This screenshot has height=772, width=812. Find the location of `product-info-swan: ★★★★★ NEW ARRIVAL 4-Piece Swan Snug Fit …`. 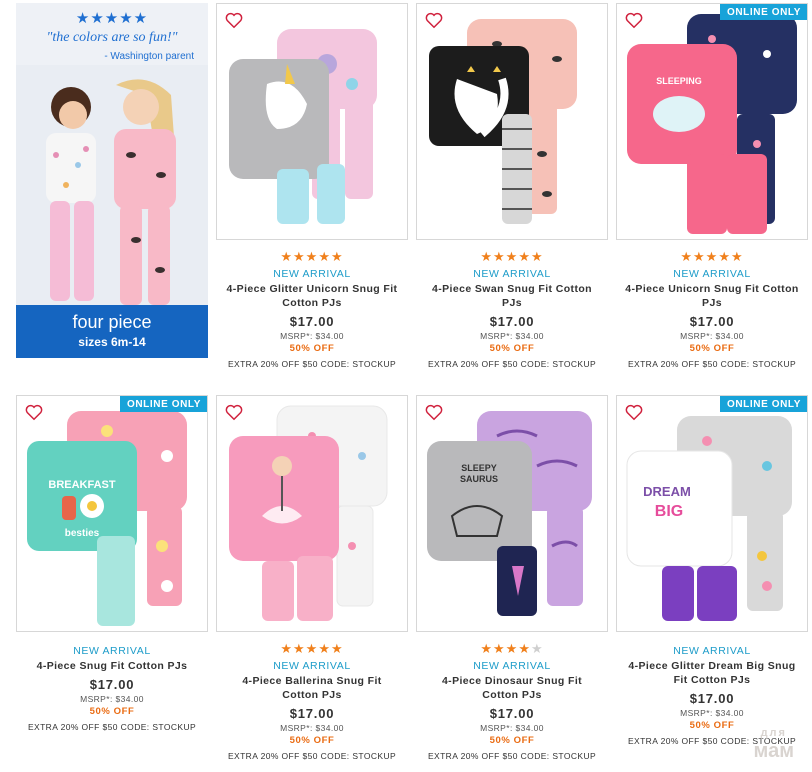

product-info-swan: ★★★★★ NEW ARRIVAL 4-Piece Swan Snug Fit … is located at coordinates (512, 309).